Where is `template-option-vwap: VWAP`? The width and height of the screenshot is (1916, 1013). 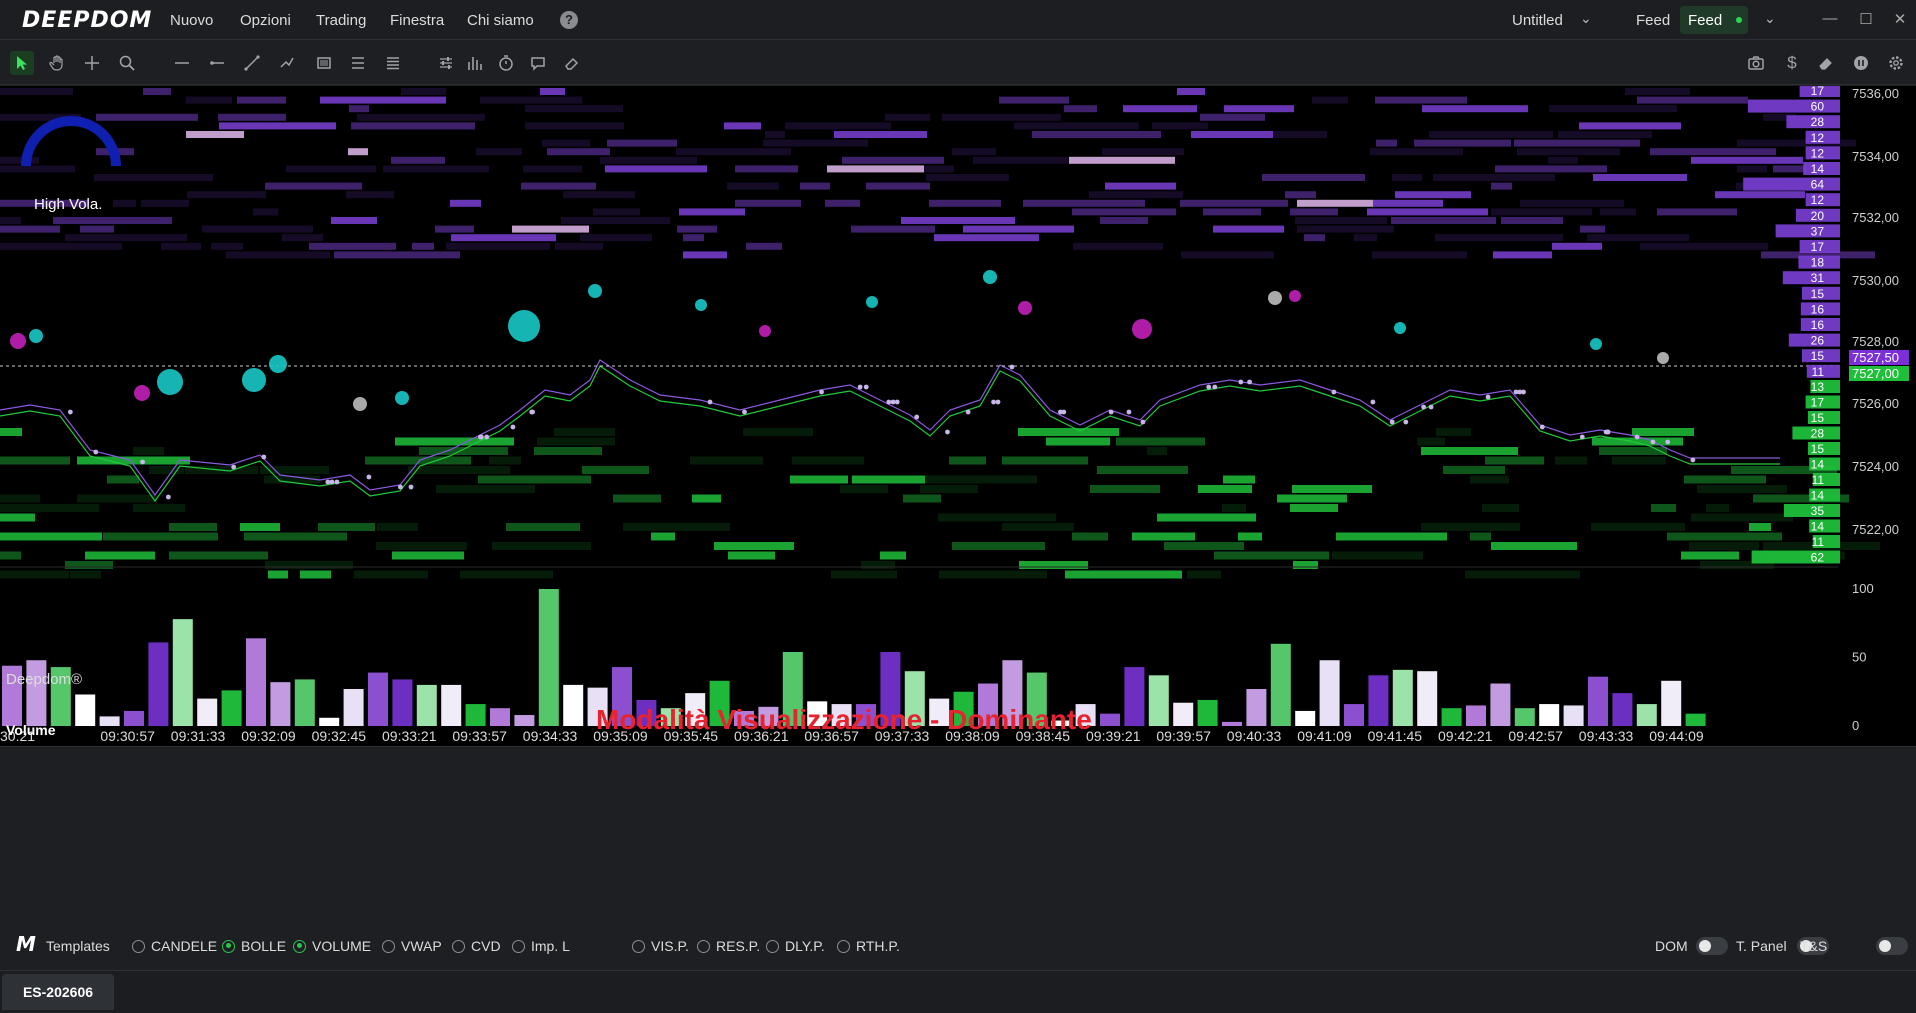
template-option-vwap: VWAP is located at coordinates (412, 946).